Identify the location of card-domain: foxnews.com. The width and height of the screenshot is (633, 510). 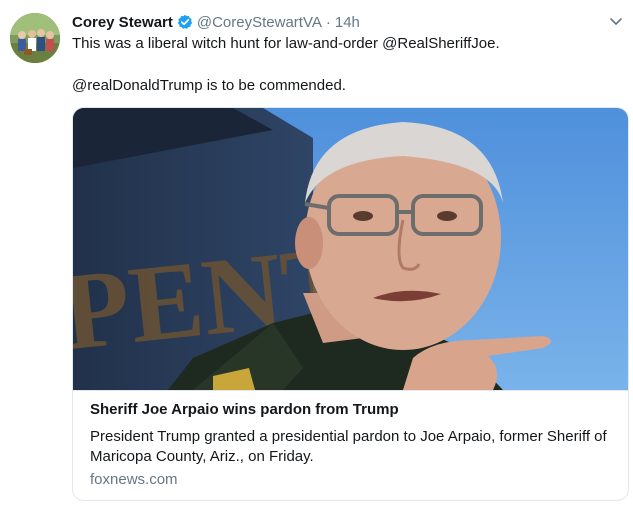
(134, 479).